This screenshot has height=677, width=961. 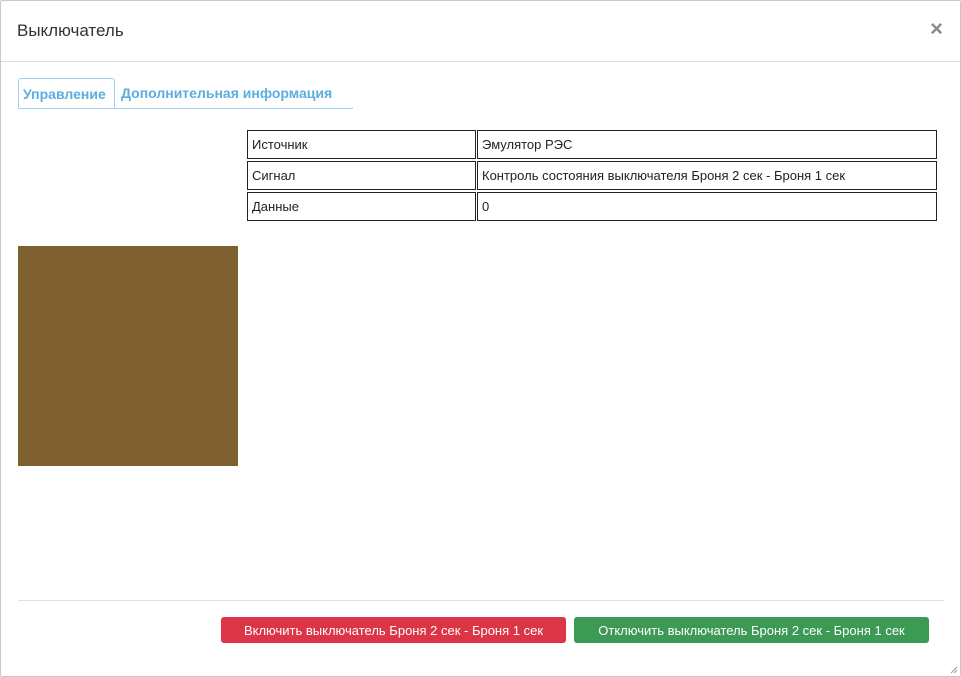 I want to click on tab-additional-info: Дополнительная информация, so click(x=226, y=92).